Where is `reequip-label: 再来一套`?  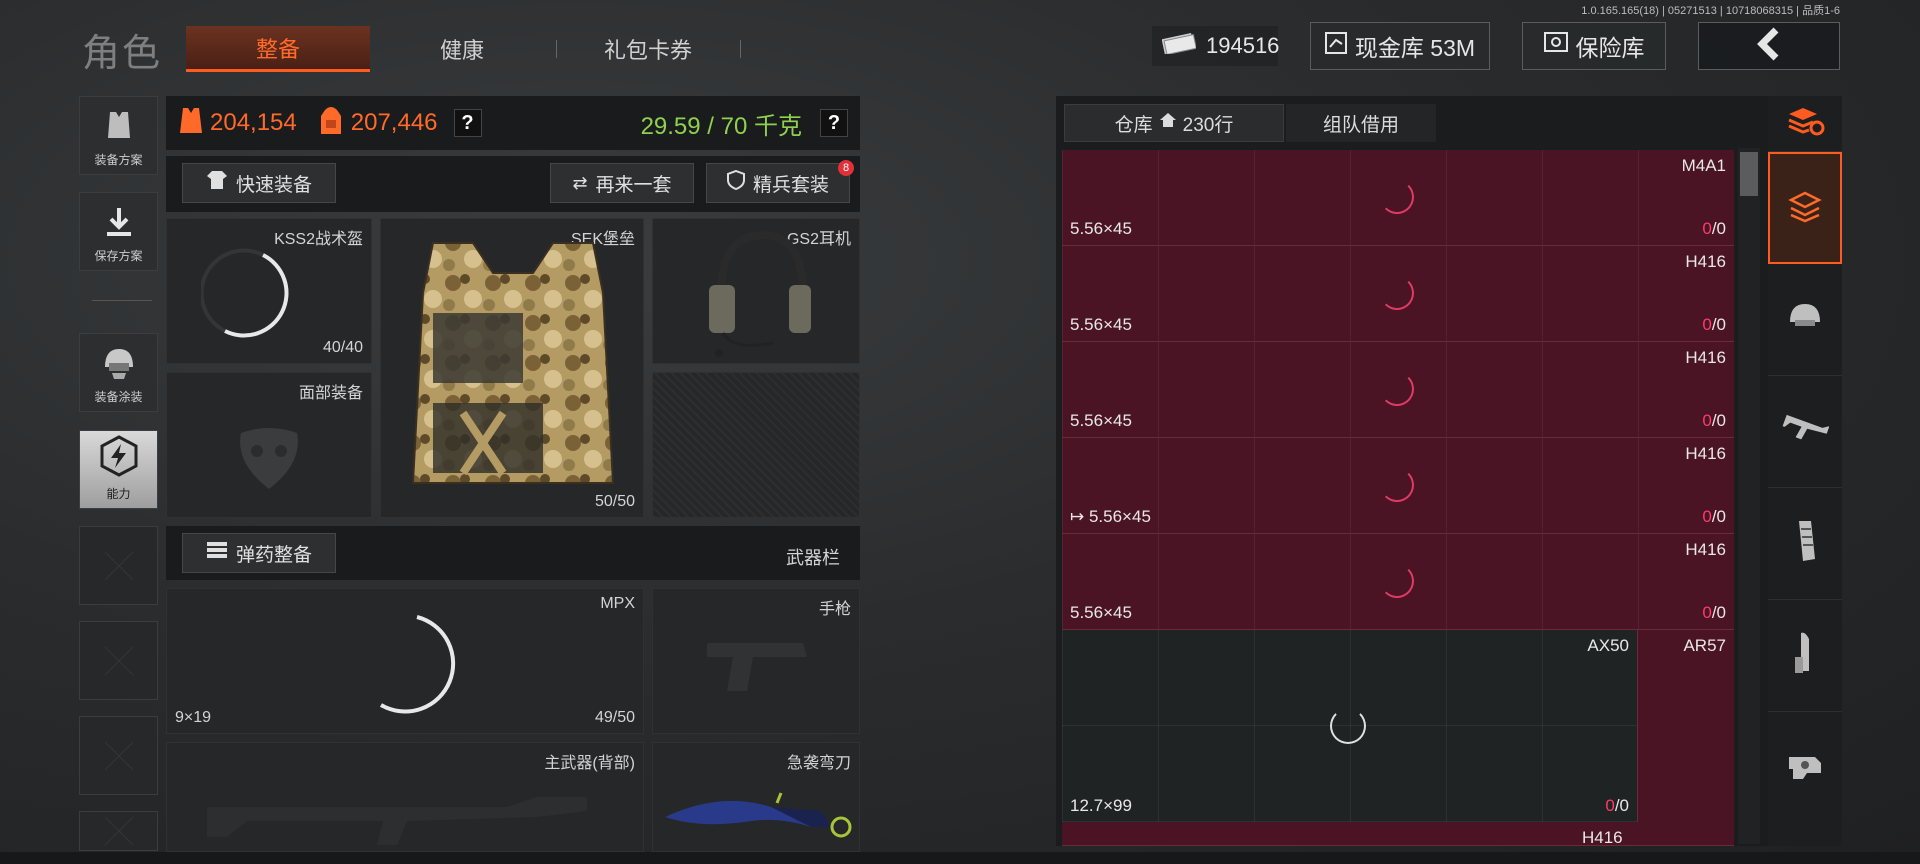
reequip-label: 再来一套 is located at coordinates (633, 185).